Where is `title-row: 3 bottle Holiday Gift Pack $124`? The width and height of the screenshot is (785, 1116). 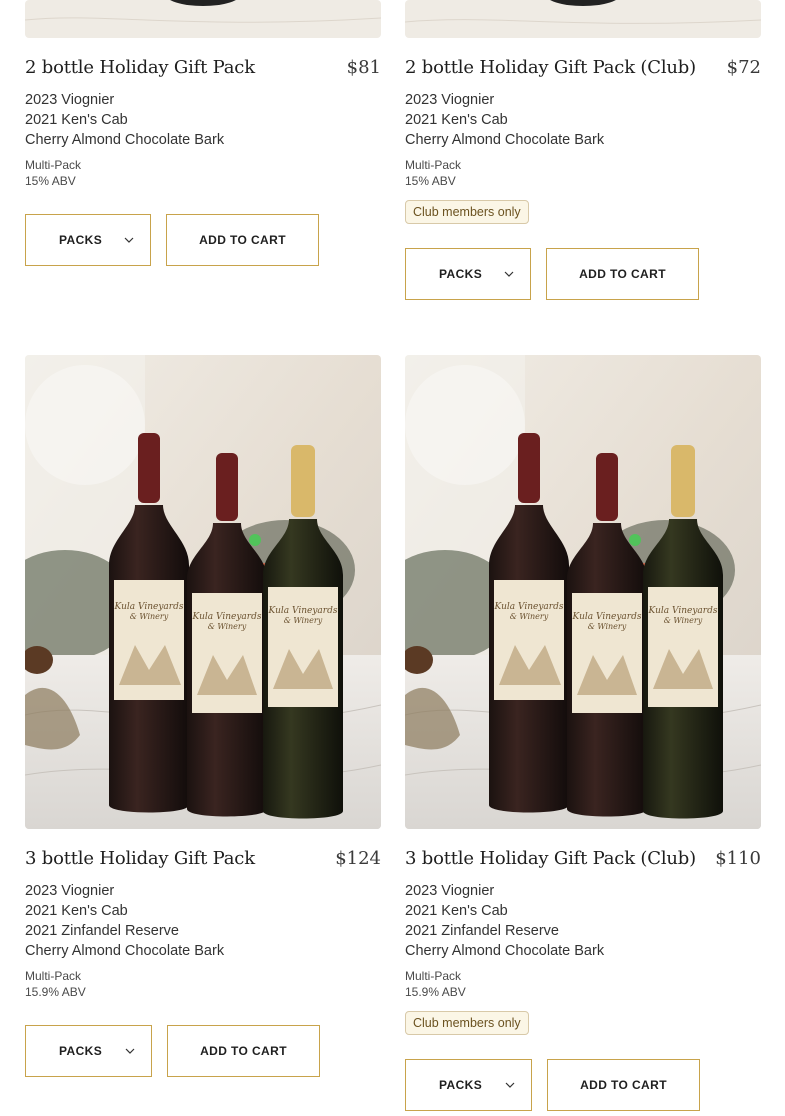 title-row: 3 bottle Holiday Gift Pack $124 is located at coordinates (203, 858).